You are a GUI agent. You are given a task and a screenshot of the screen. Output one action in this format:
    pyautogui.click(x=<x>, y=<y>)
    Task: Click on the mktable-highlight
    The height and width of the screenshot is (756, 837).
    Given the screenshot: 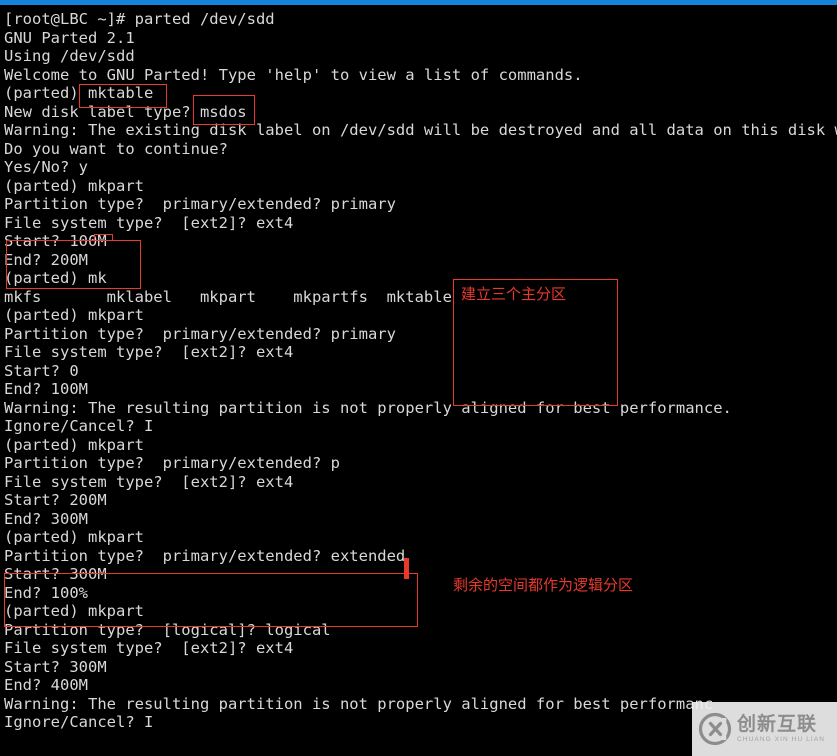 What is the action you would take?
    pyautogui.click(x=123, y=96)
    